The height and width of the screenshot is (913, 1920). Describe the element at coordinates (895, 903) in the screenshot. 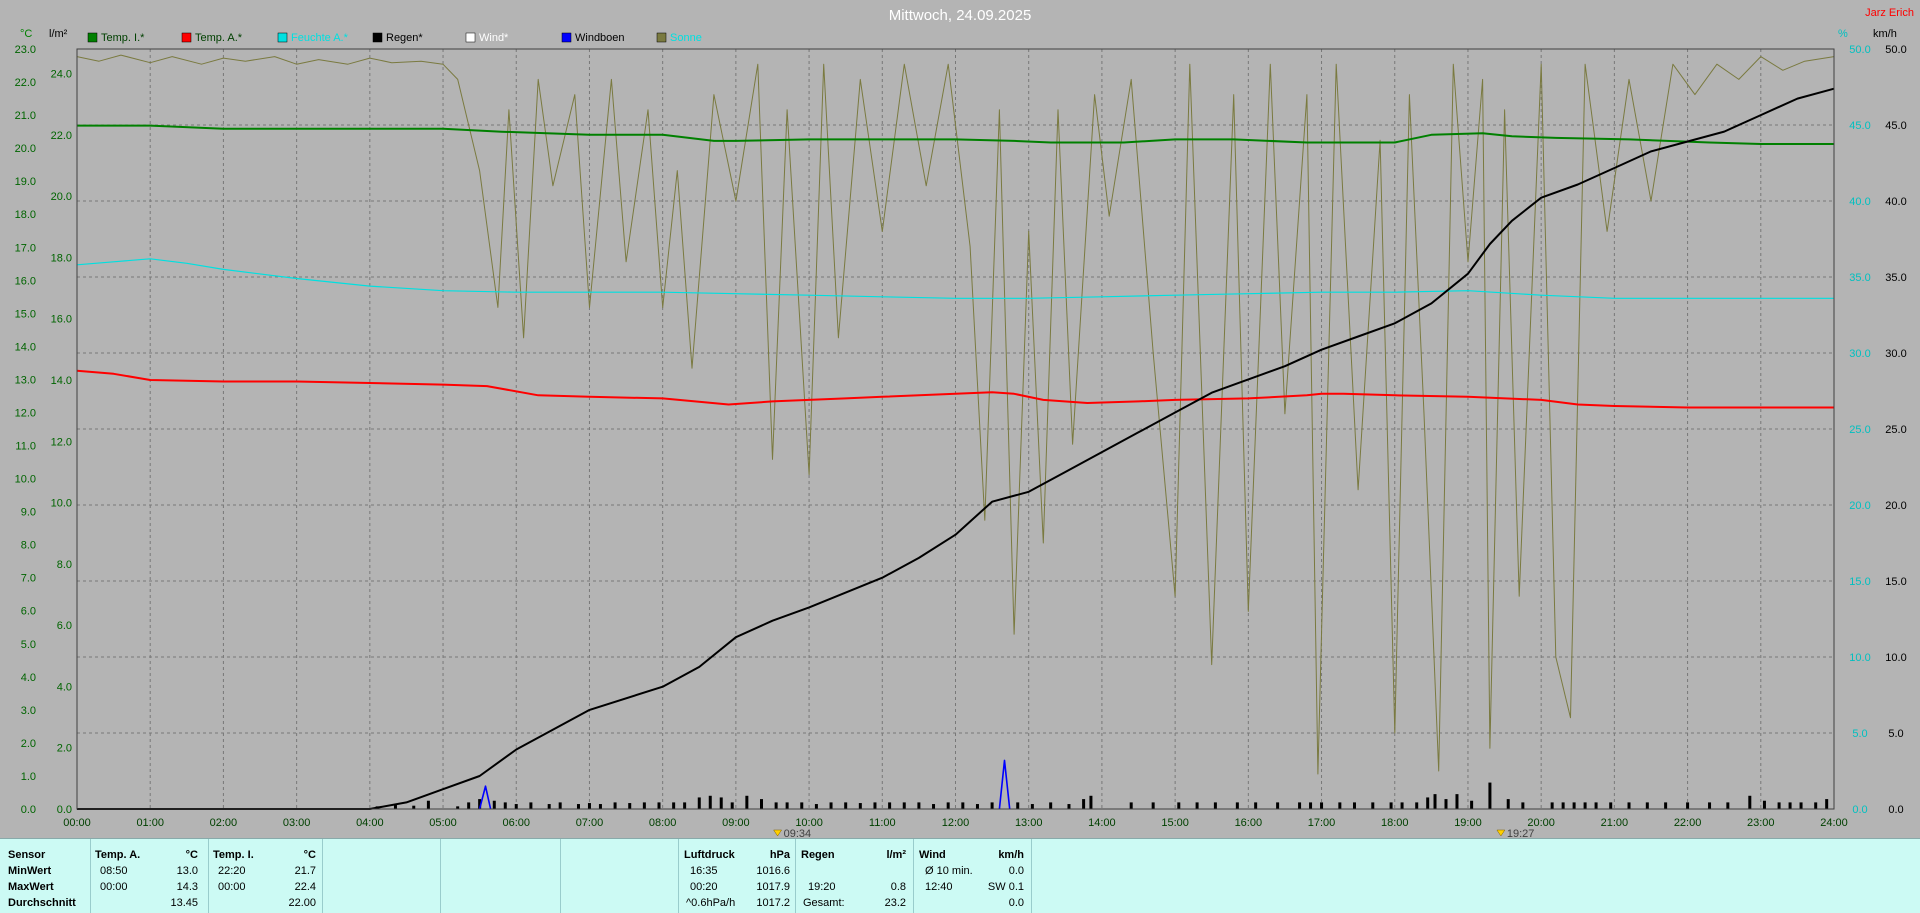

I see `rain-total-value: 23.2` at that location.